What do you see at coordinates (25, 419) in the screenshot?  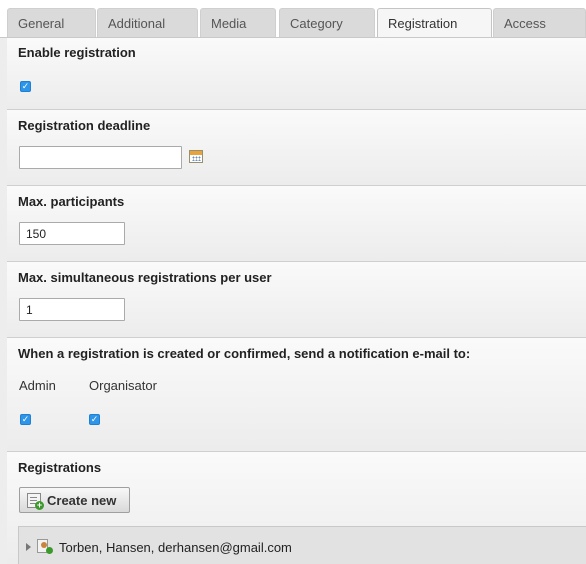 I see `admin-checkbox: ✓` at bounding box center [25, 419].